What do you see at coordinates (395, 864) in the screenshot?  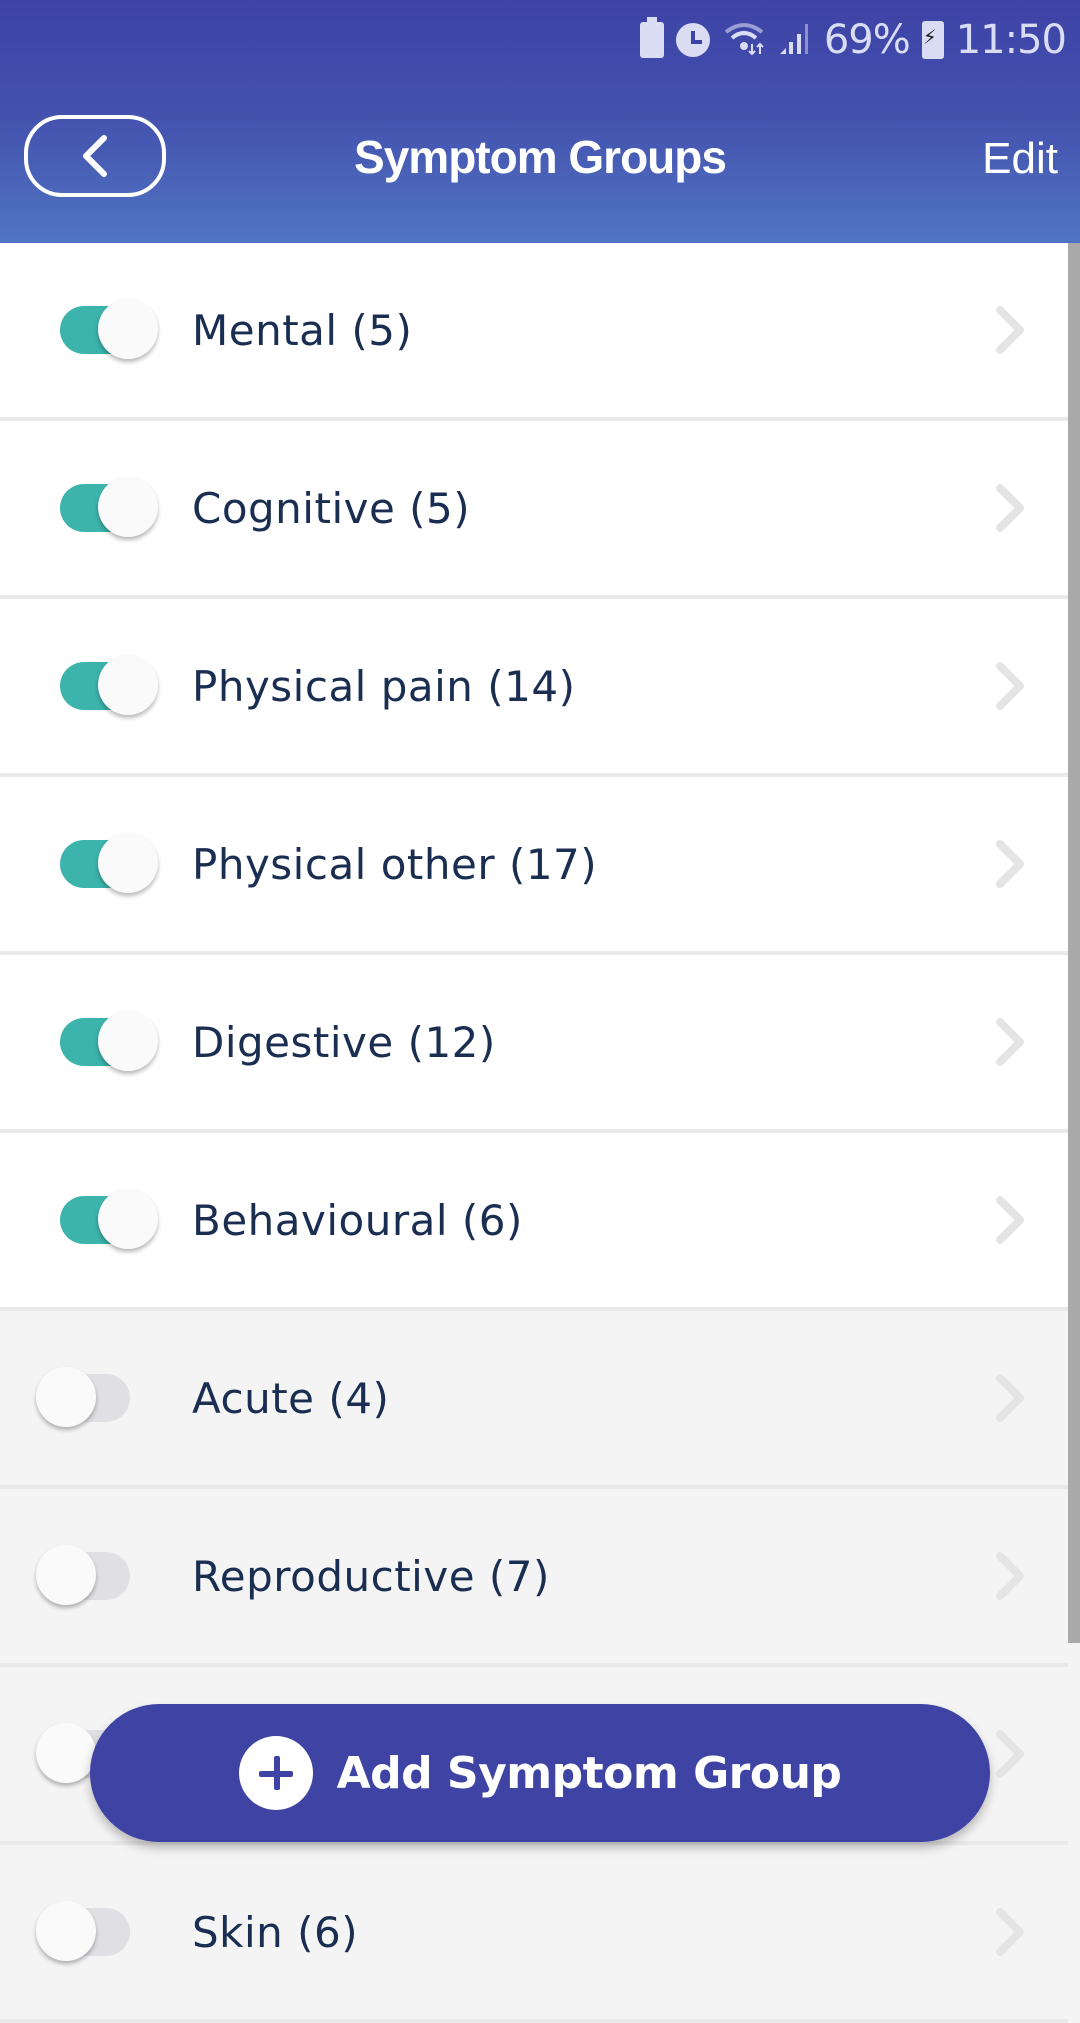 I see `group-label: Physical other (17)` at bounding box center [395, 864].